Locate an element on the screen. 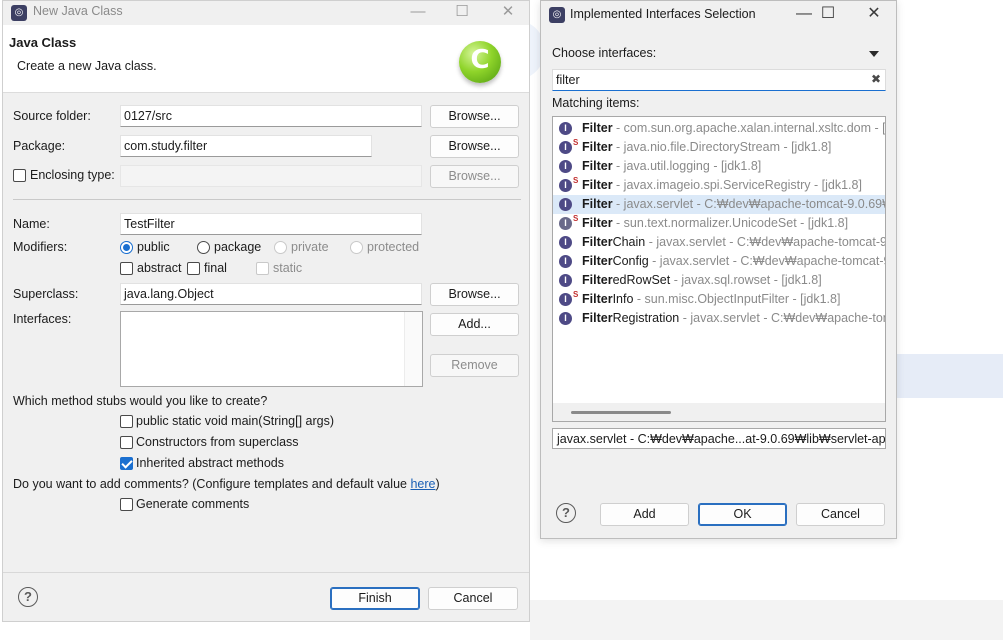 This screenshot has height=640, width=1003. list-item-qualifier: - javax.sql.rowset - [jdk1.8] is located at coordinates (746, 280).